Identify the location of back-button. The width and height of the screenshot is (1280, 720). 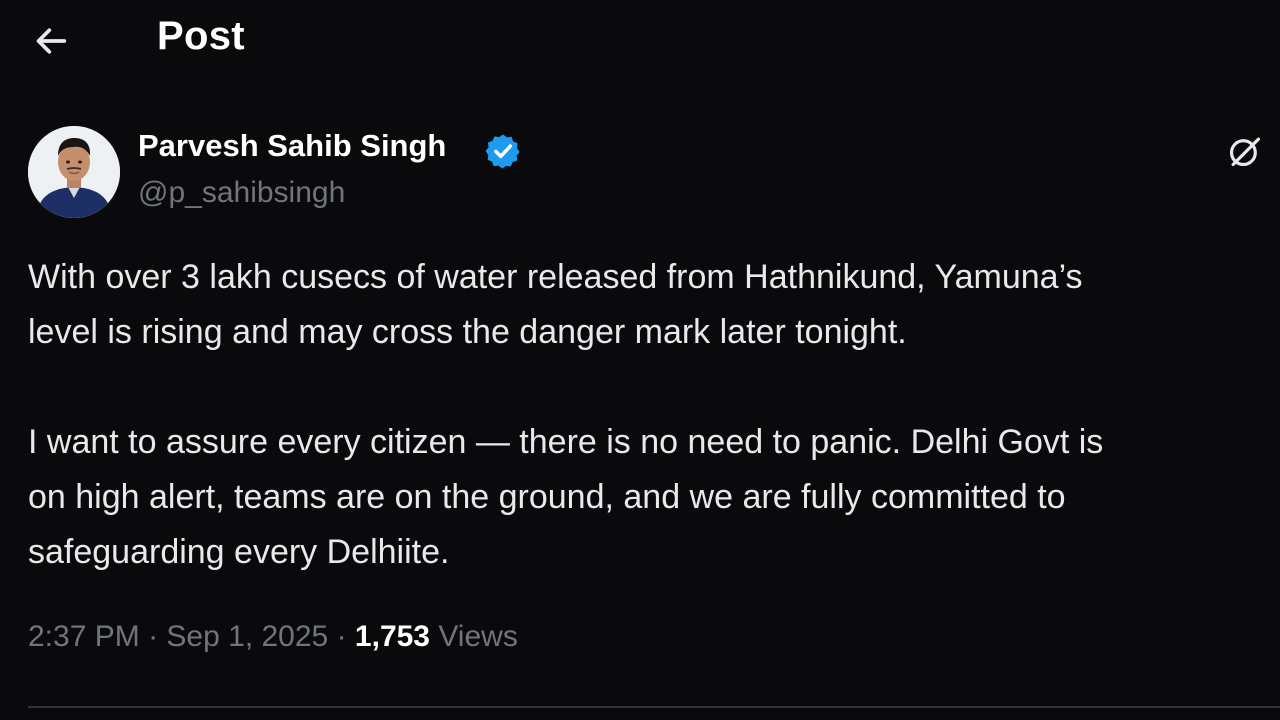
(51, 41).